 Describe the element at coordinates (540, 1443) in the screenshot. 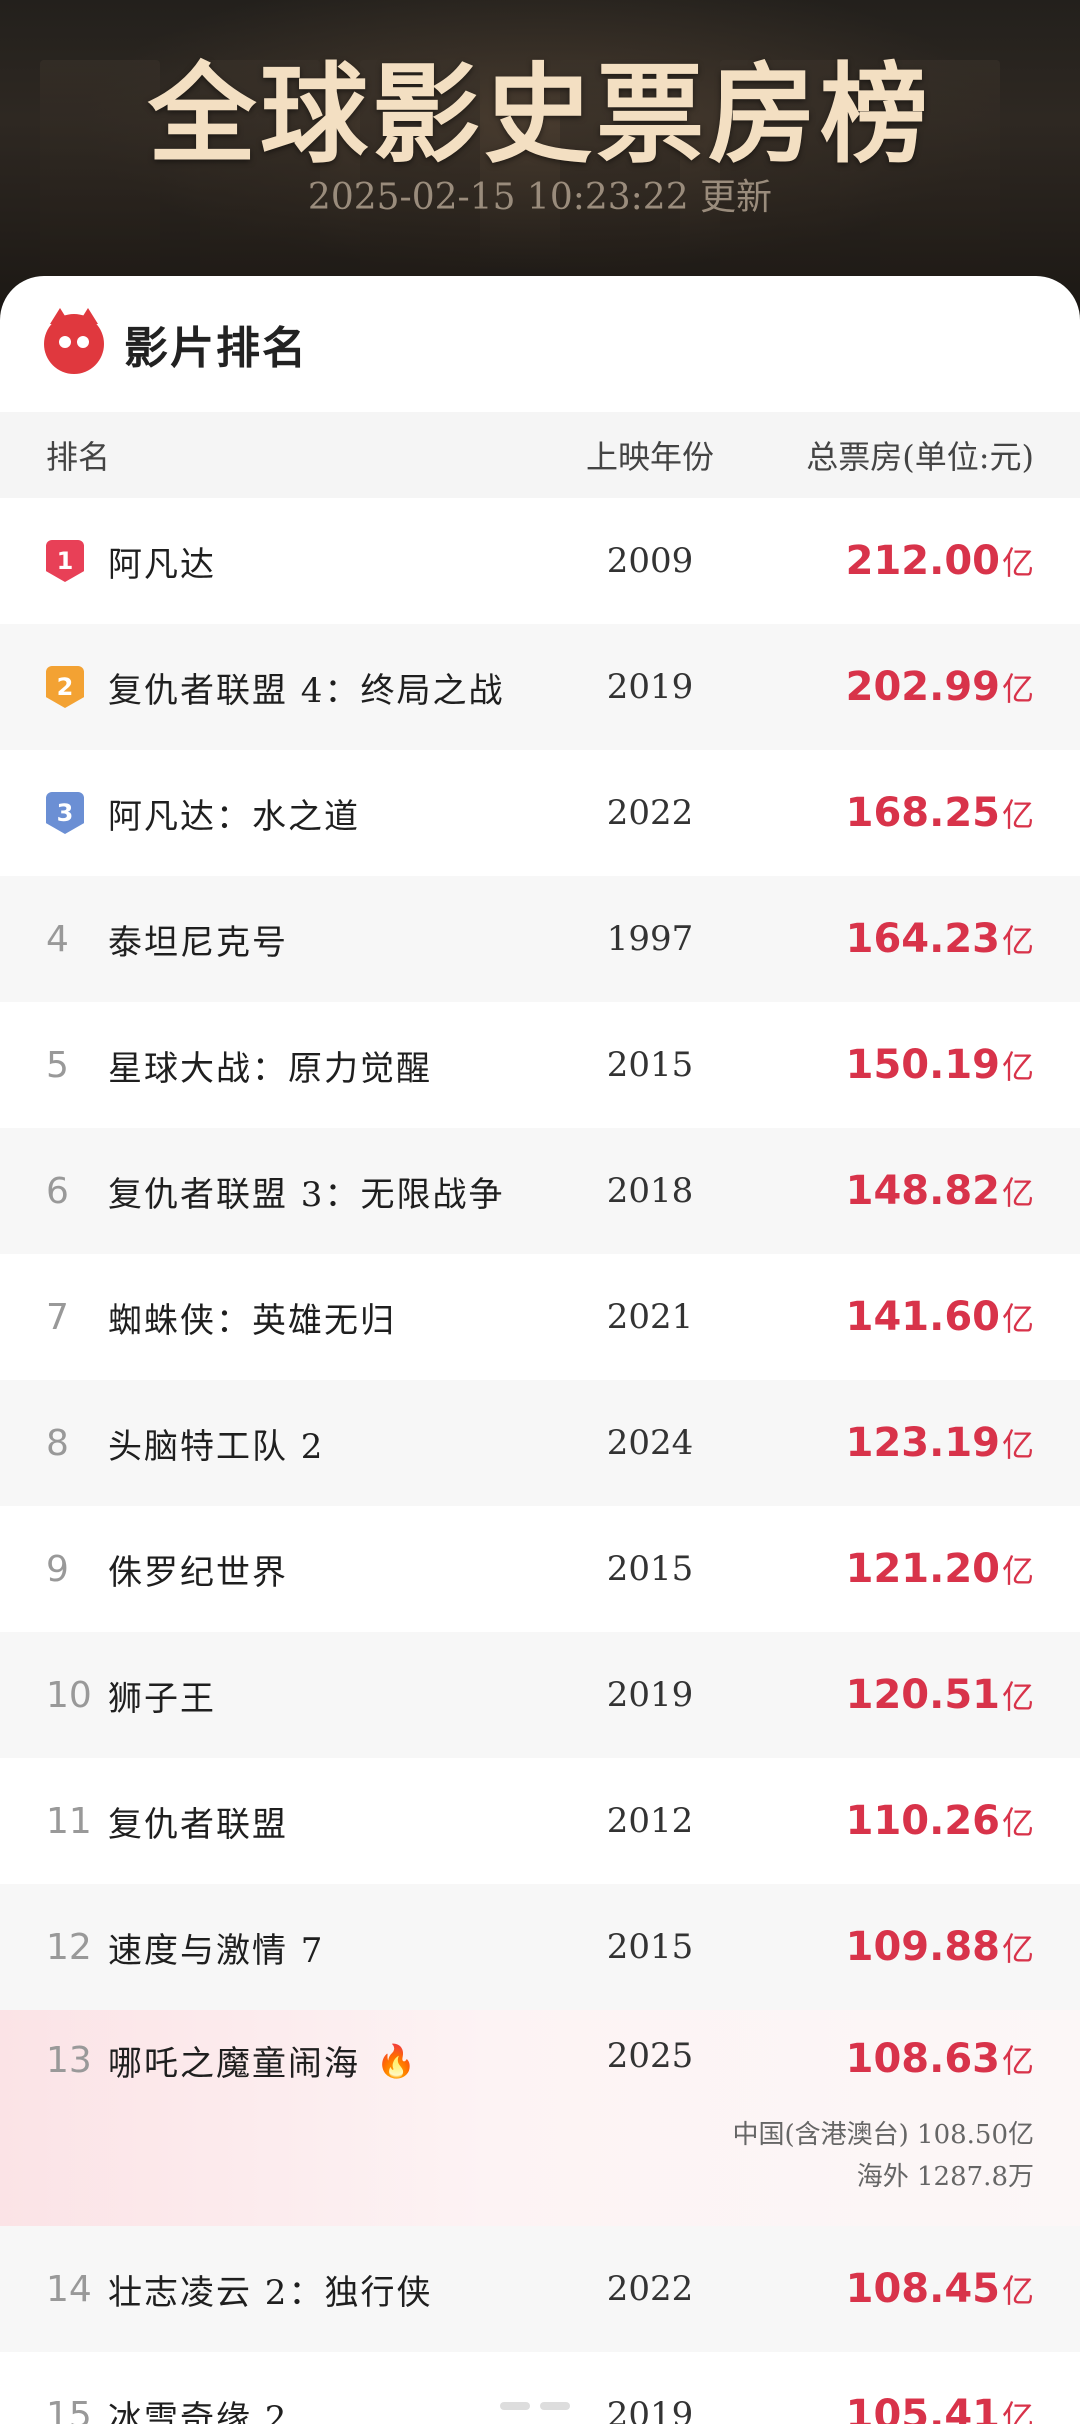

I see `table-row: 8 头脑特工队 2 2024 123.19亿` at that location.